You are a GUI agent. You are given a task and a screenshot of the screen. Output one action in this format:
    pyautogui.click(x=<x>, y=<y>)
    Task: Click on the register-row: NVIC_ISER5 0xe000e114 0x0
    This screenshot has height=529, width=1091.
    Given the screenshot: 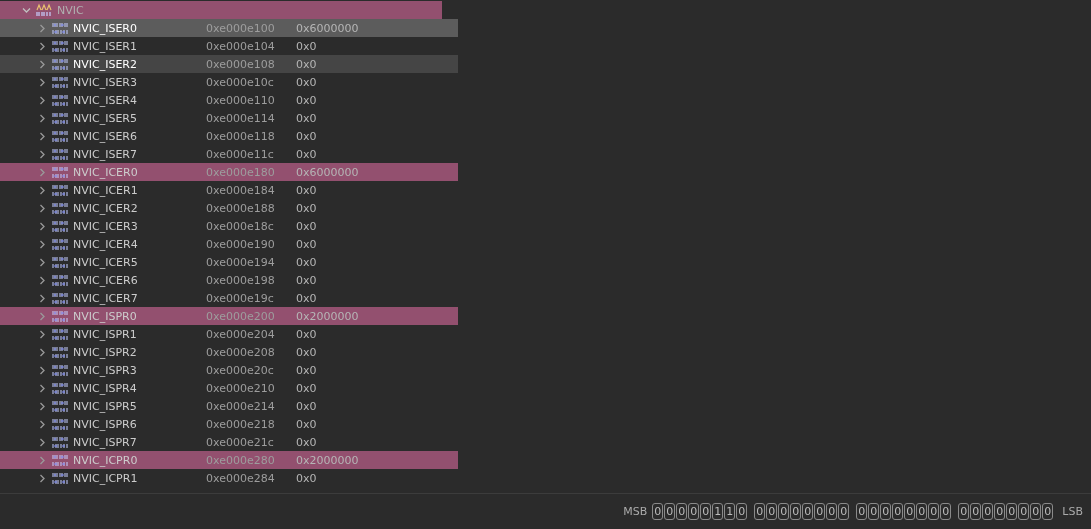 What is the action you would take?
    pyautogui.click(x=229, y=118)
    